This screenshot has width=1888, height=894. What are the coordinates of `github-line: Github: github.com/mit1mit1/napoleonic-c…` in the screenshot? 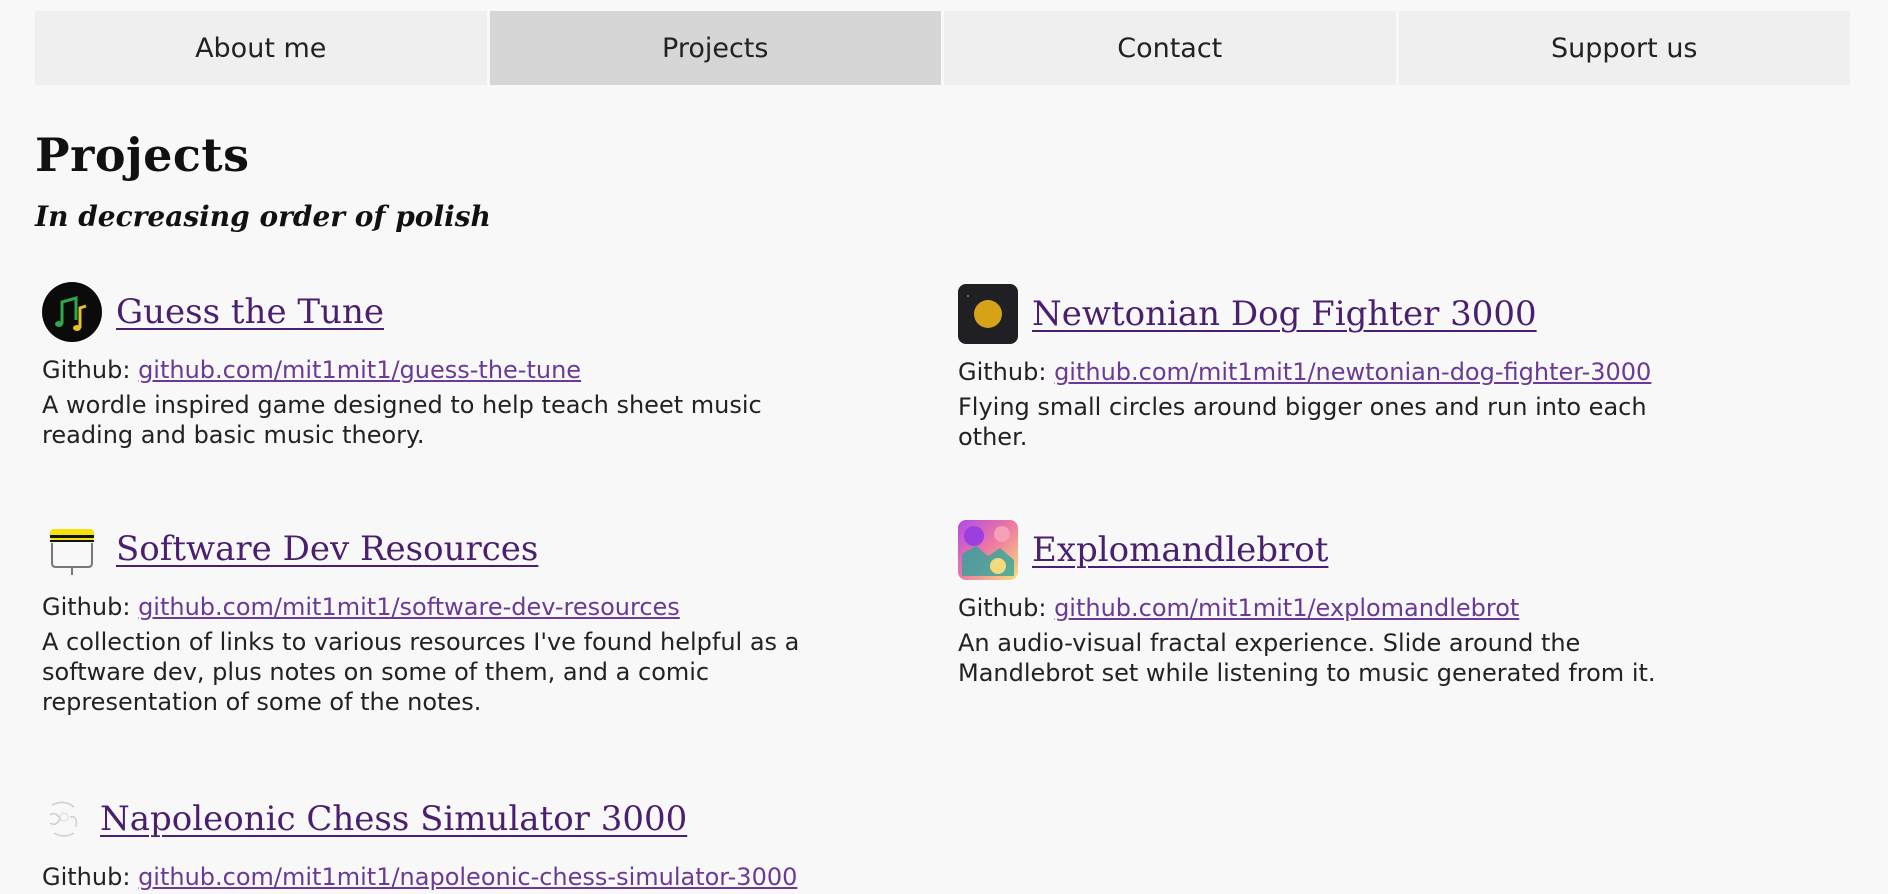 It's located at (437, 877).